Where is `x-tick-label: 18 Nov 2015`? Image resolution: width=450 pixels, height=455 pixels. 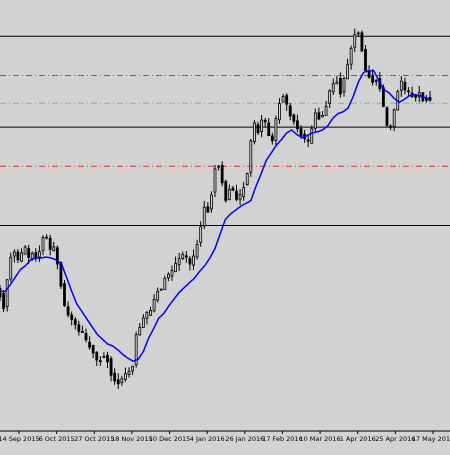
x-tick-label: 18 Nov 2015 is located at coordinates (132, 439).